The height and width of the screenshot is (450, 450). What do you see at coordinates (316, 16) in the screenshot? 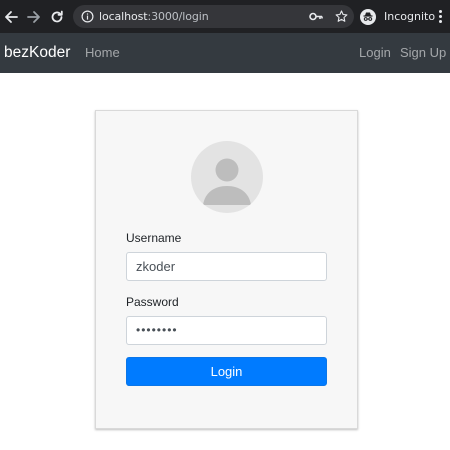
I see `key-icon` at bounding box center [316, 16].